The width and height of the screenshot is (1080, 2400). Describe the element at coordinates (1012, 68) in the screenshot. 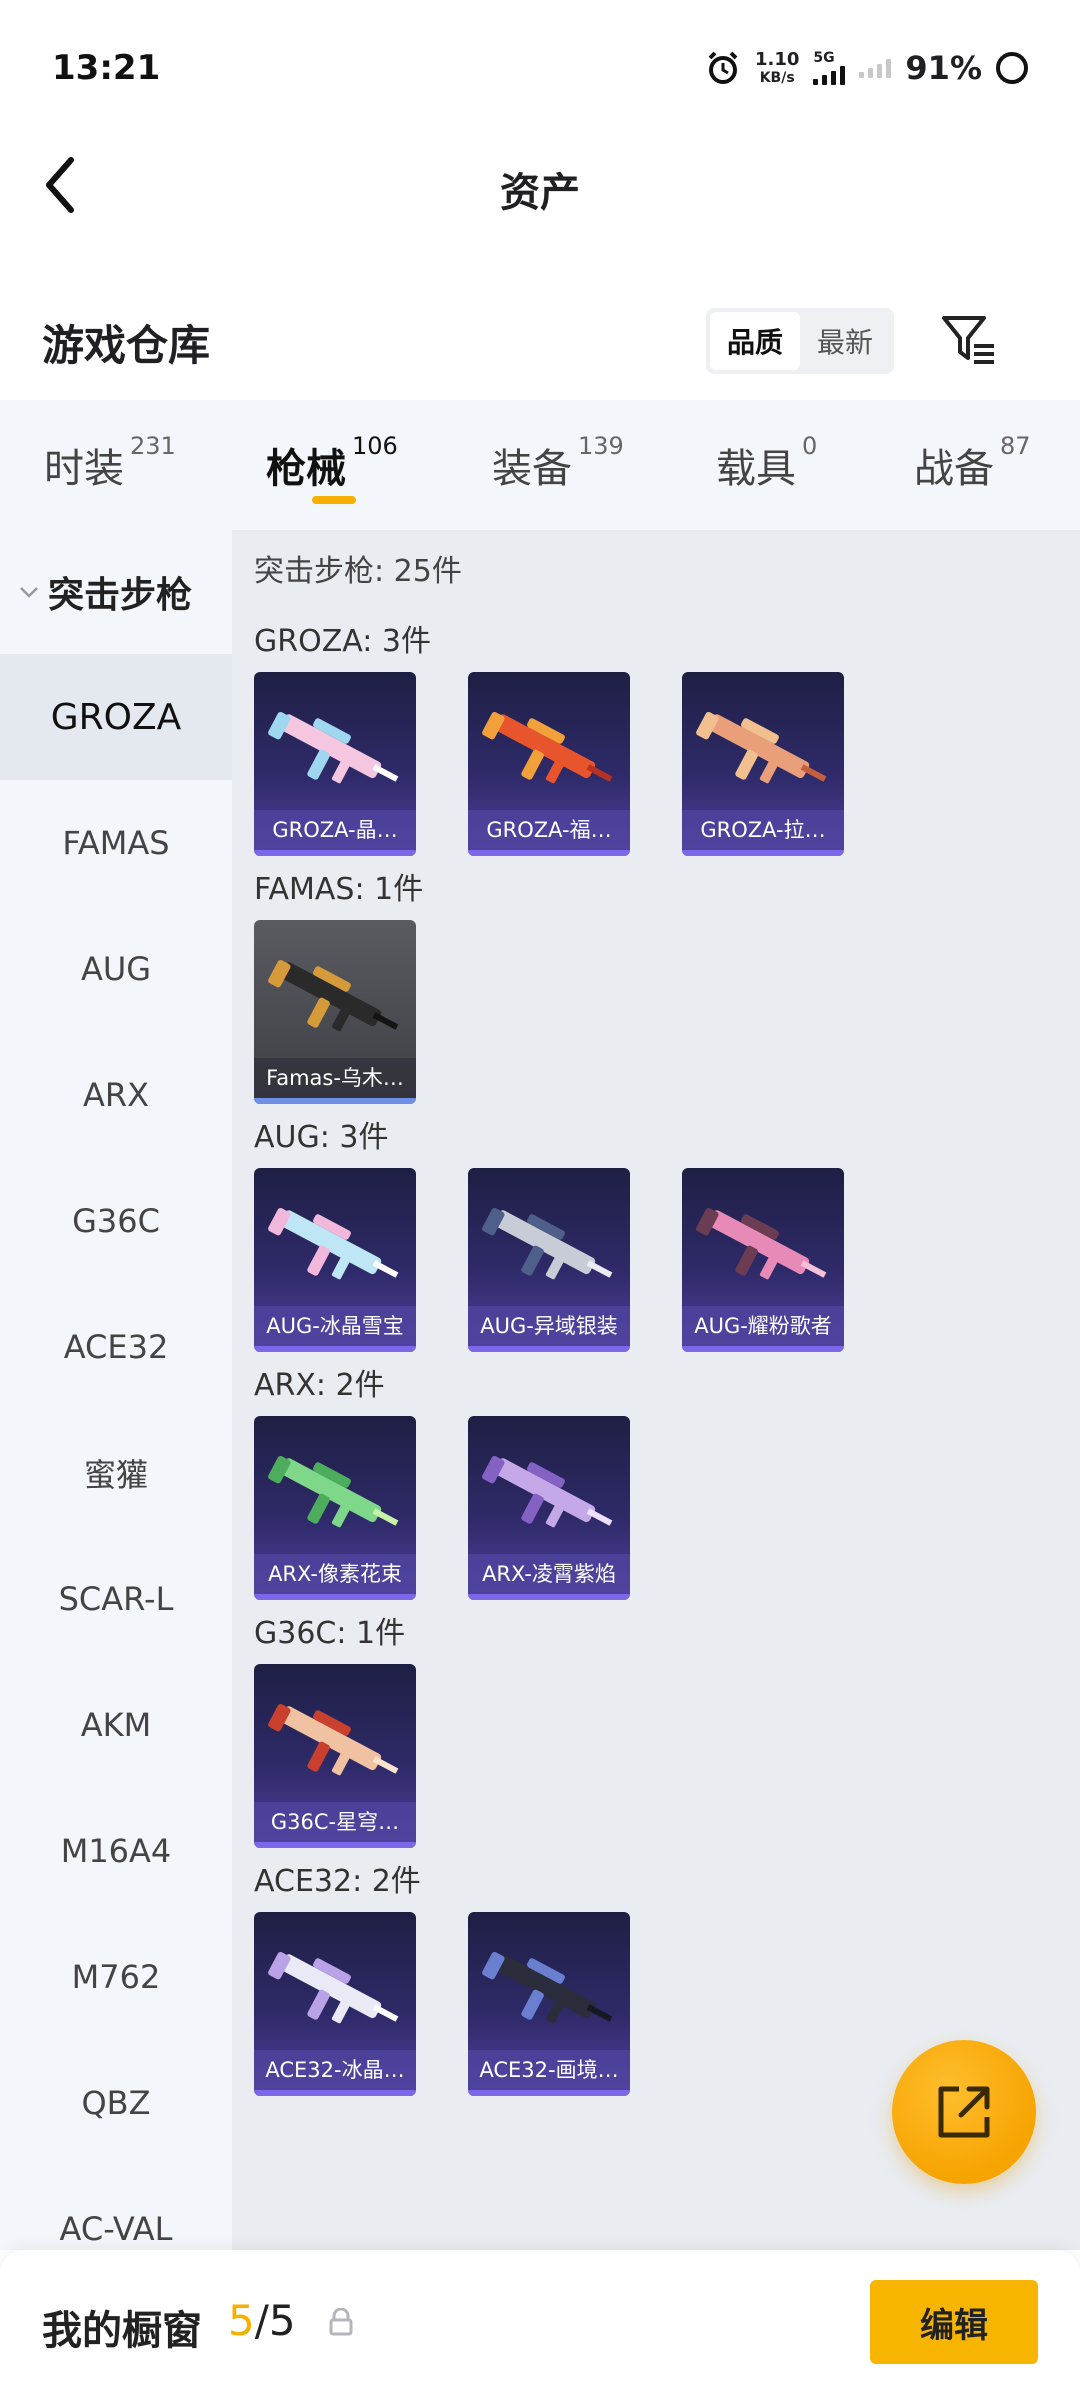

I see `battery-icon` at that location.